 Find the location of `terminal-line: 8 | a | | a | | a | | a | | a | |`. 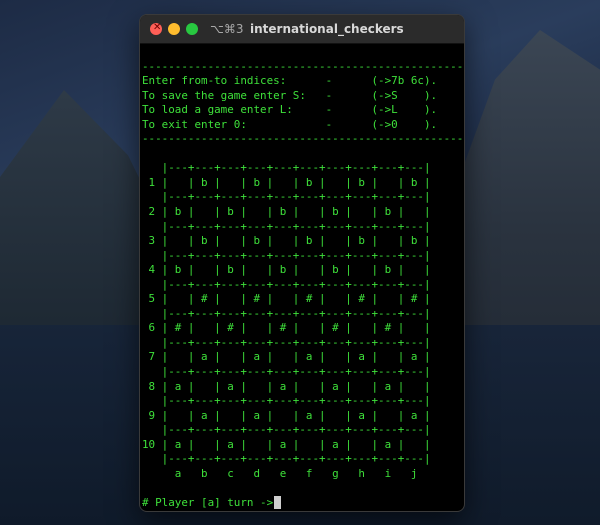

terminal-line: 8 | a | | a | | a | | a | | a | | is located at coordinates (286, 386).